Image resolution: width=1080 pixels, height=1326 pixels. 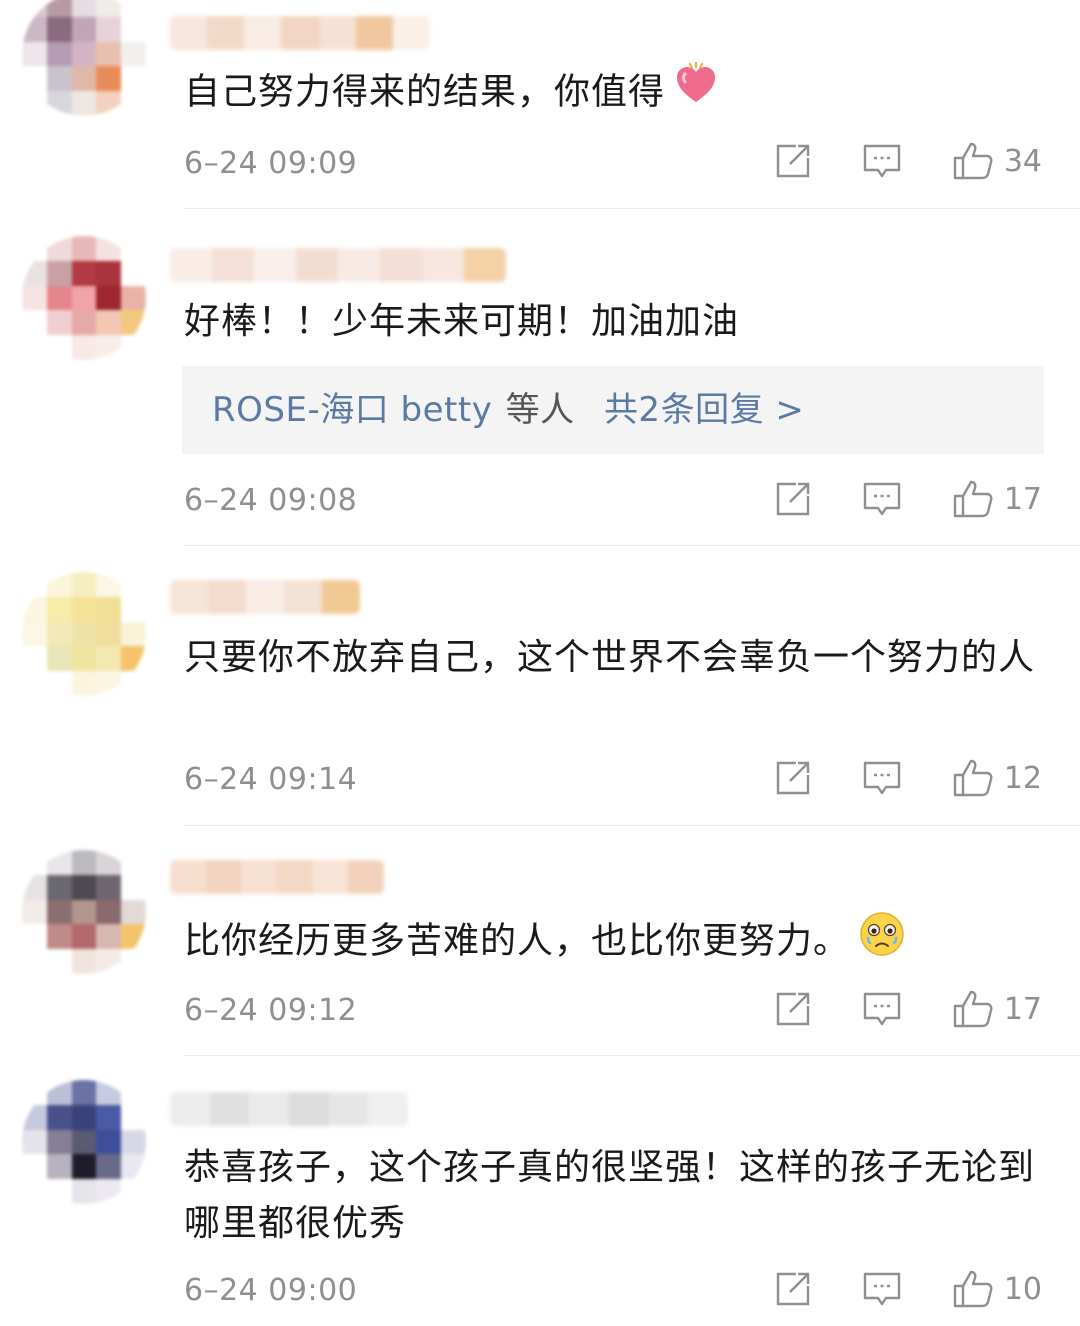 What do you see at coordinates (1022, 1289) in the screenshot?
I see `like-count: 10` at bounding box center [1022, 1289].